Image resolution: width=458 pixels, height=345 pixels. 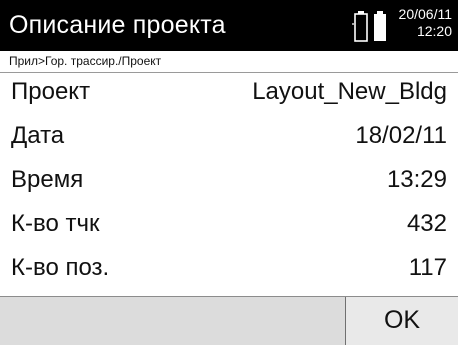 What do you see at coordinates (401, 135) in the screenshot?
I see `detail-value: 18/02/11` at bounding box center [401, 135].